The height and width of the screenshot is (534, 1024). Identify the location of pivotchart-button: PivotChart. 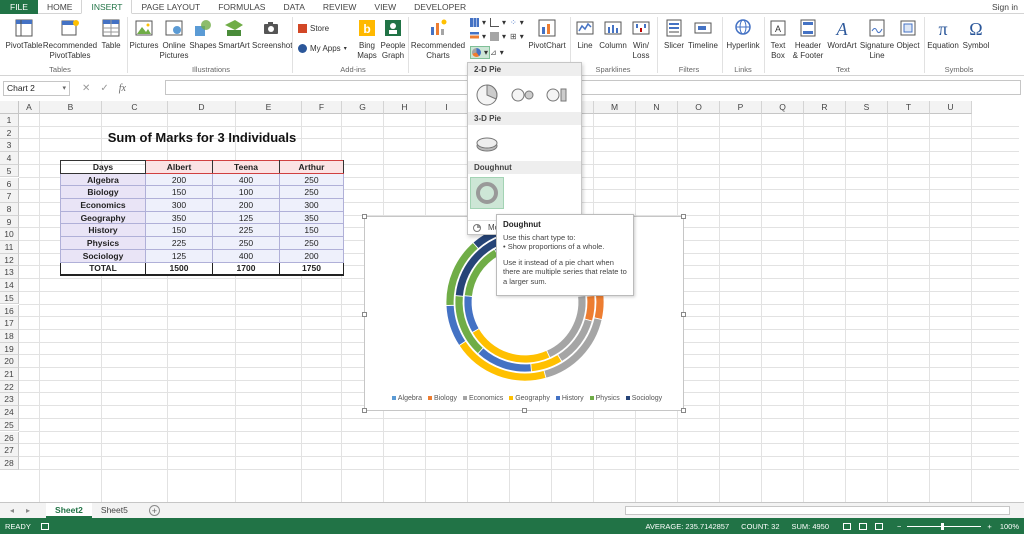
(547, 34).